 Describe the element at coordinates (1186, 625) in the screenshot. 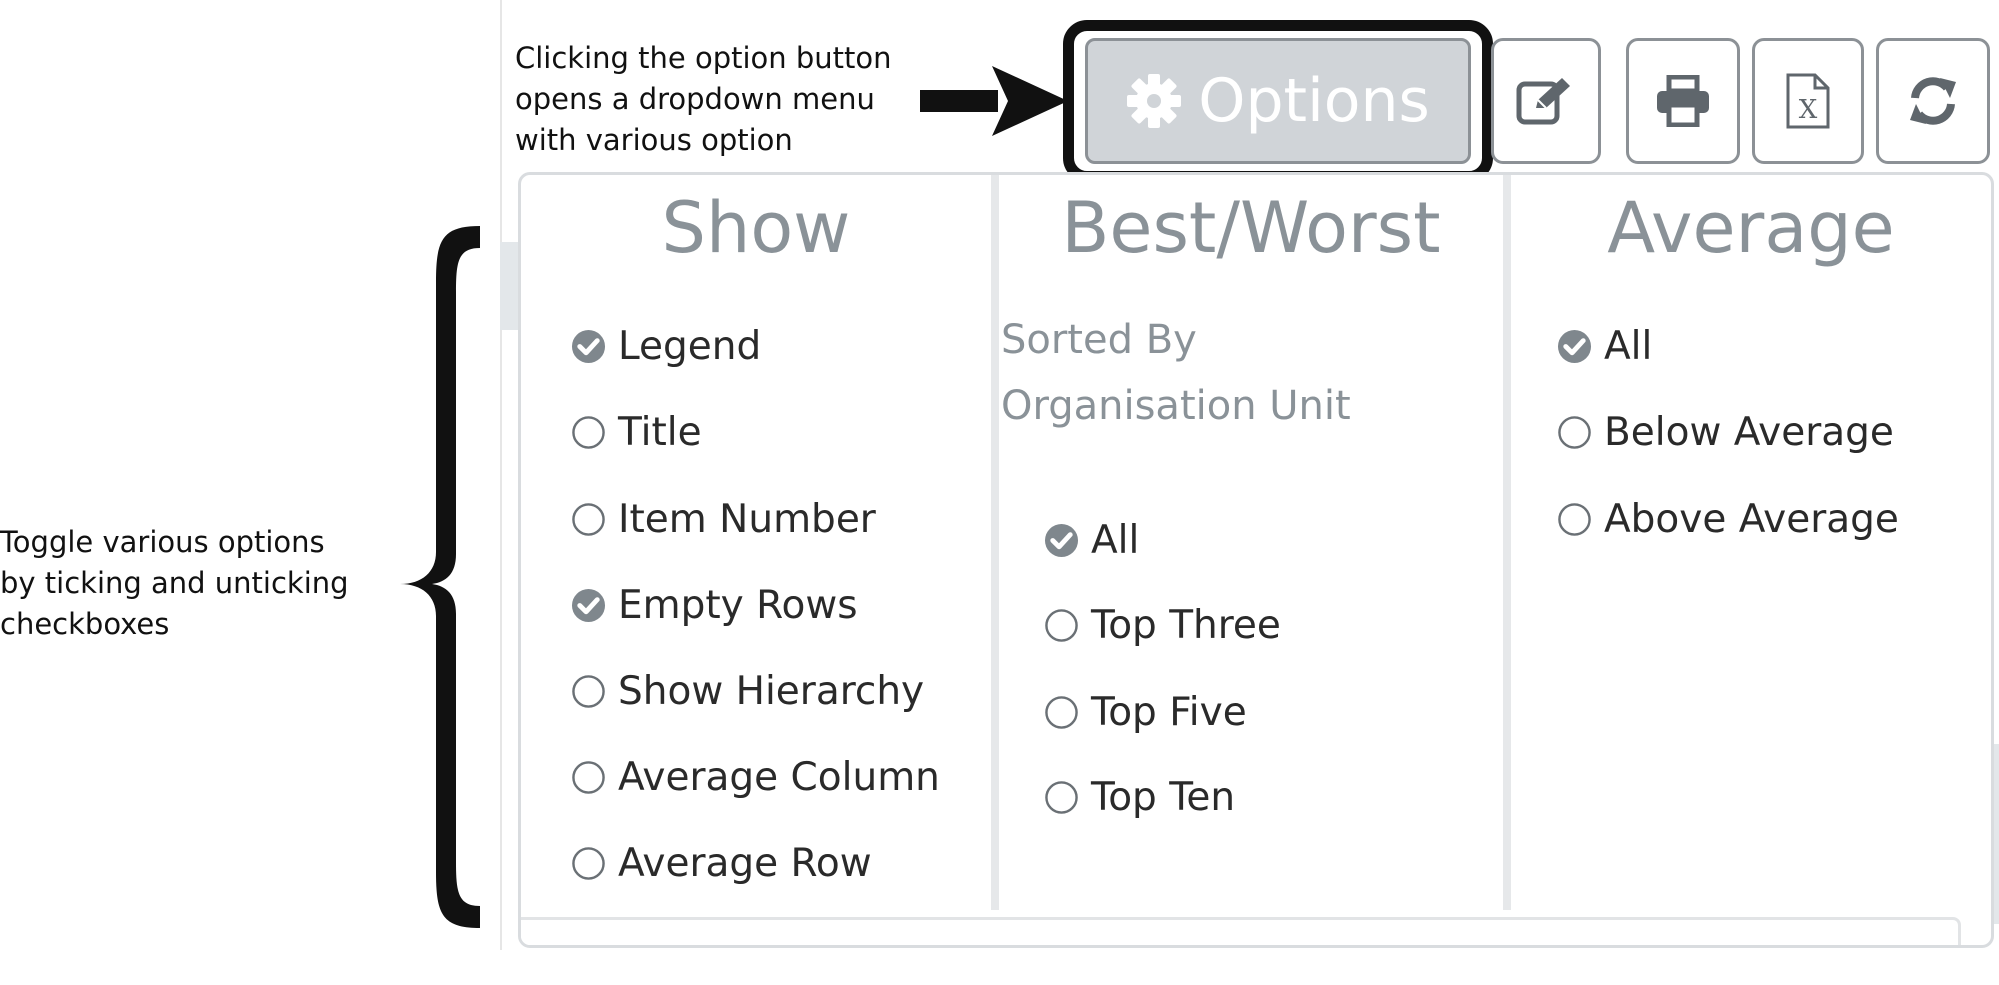

I see `option-label: Top Three` at that location.